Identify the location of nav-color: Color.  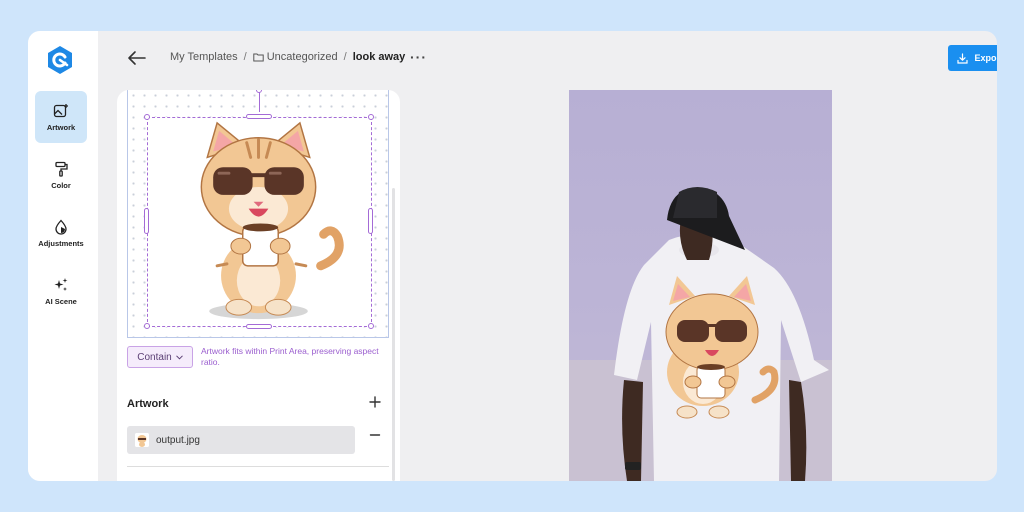
(61, 175).